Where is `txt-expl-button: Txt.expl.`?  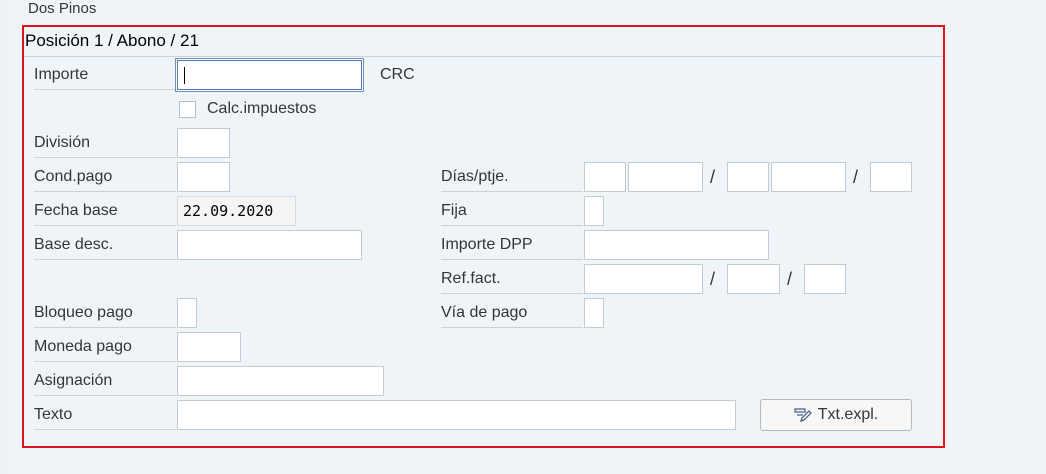
txt-expl-button: Txt.expl. is located at coordinates (836, 415).